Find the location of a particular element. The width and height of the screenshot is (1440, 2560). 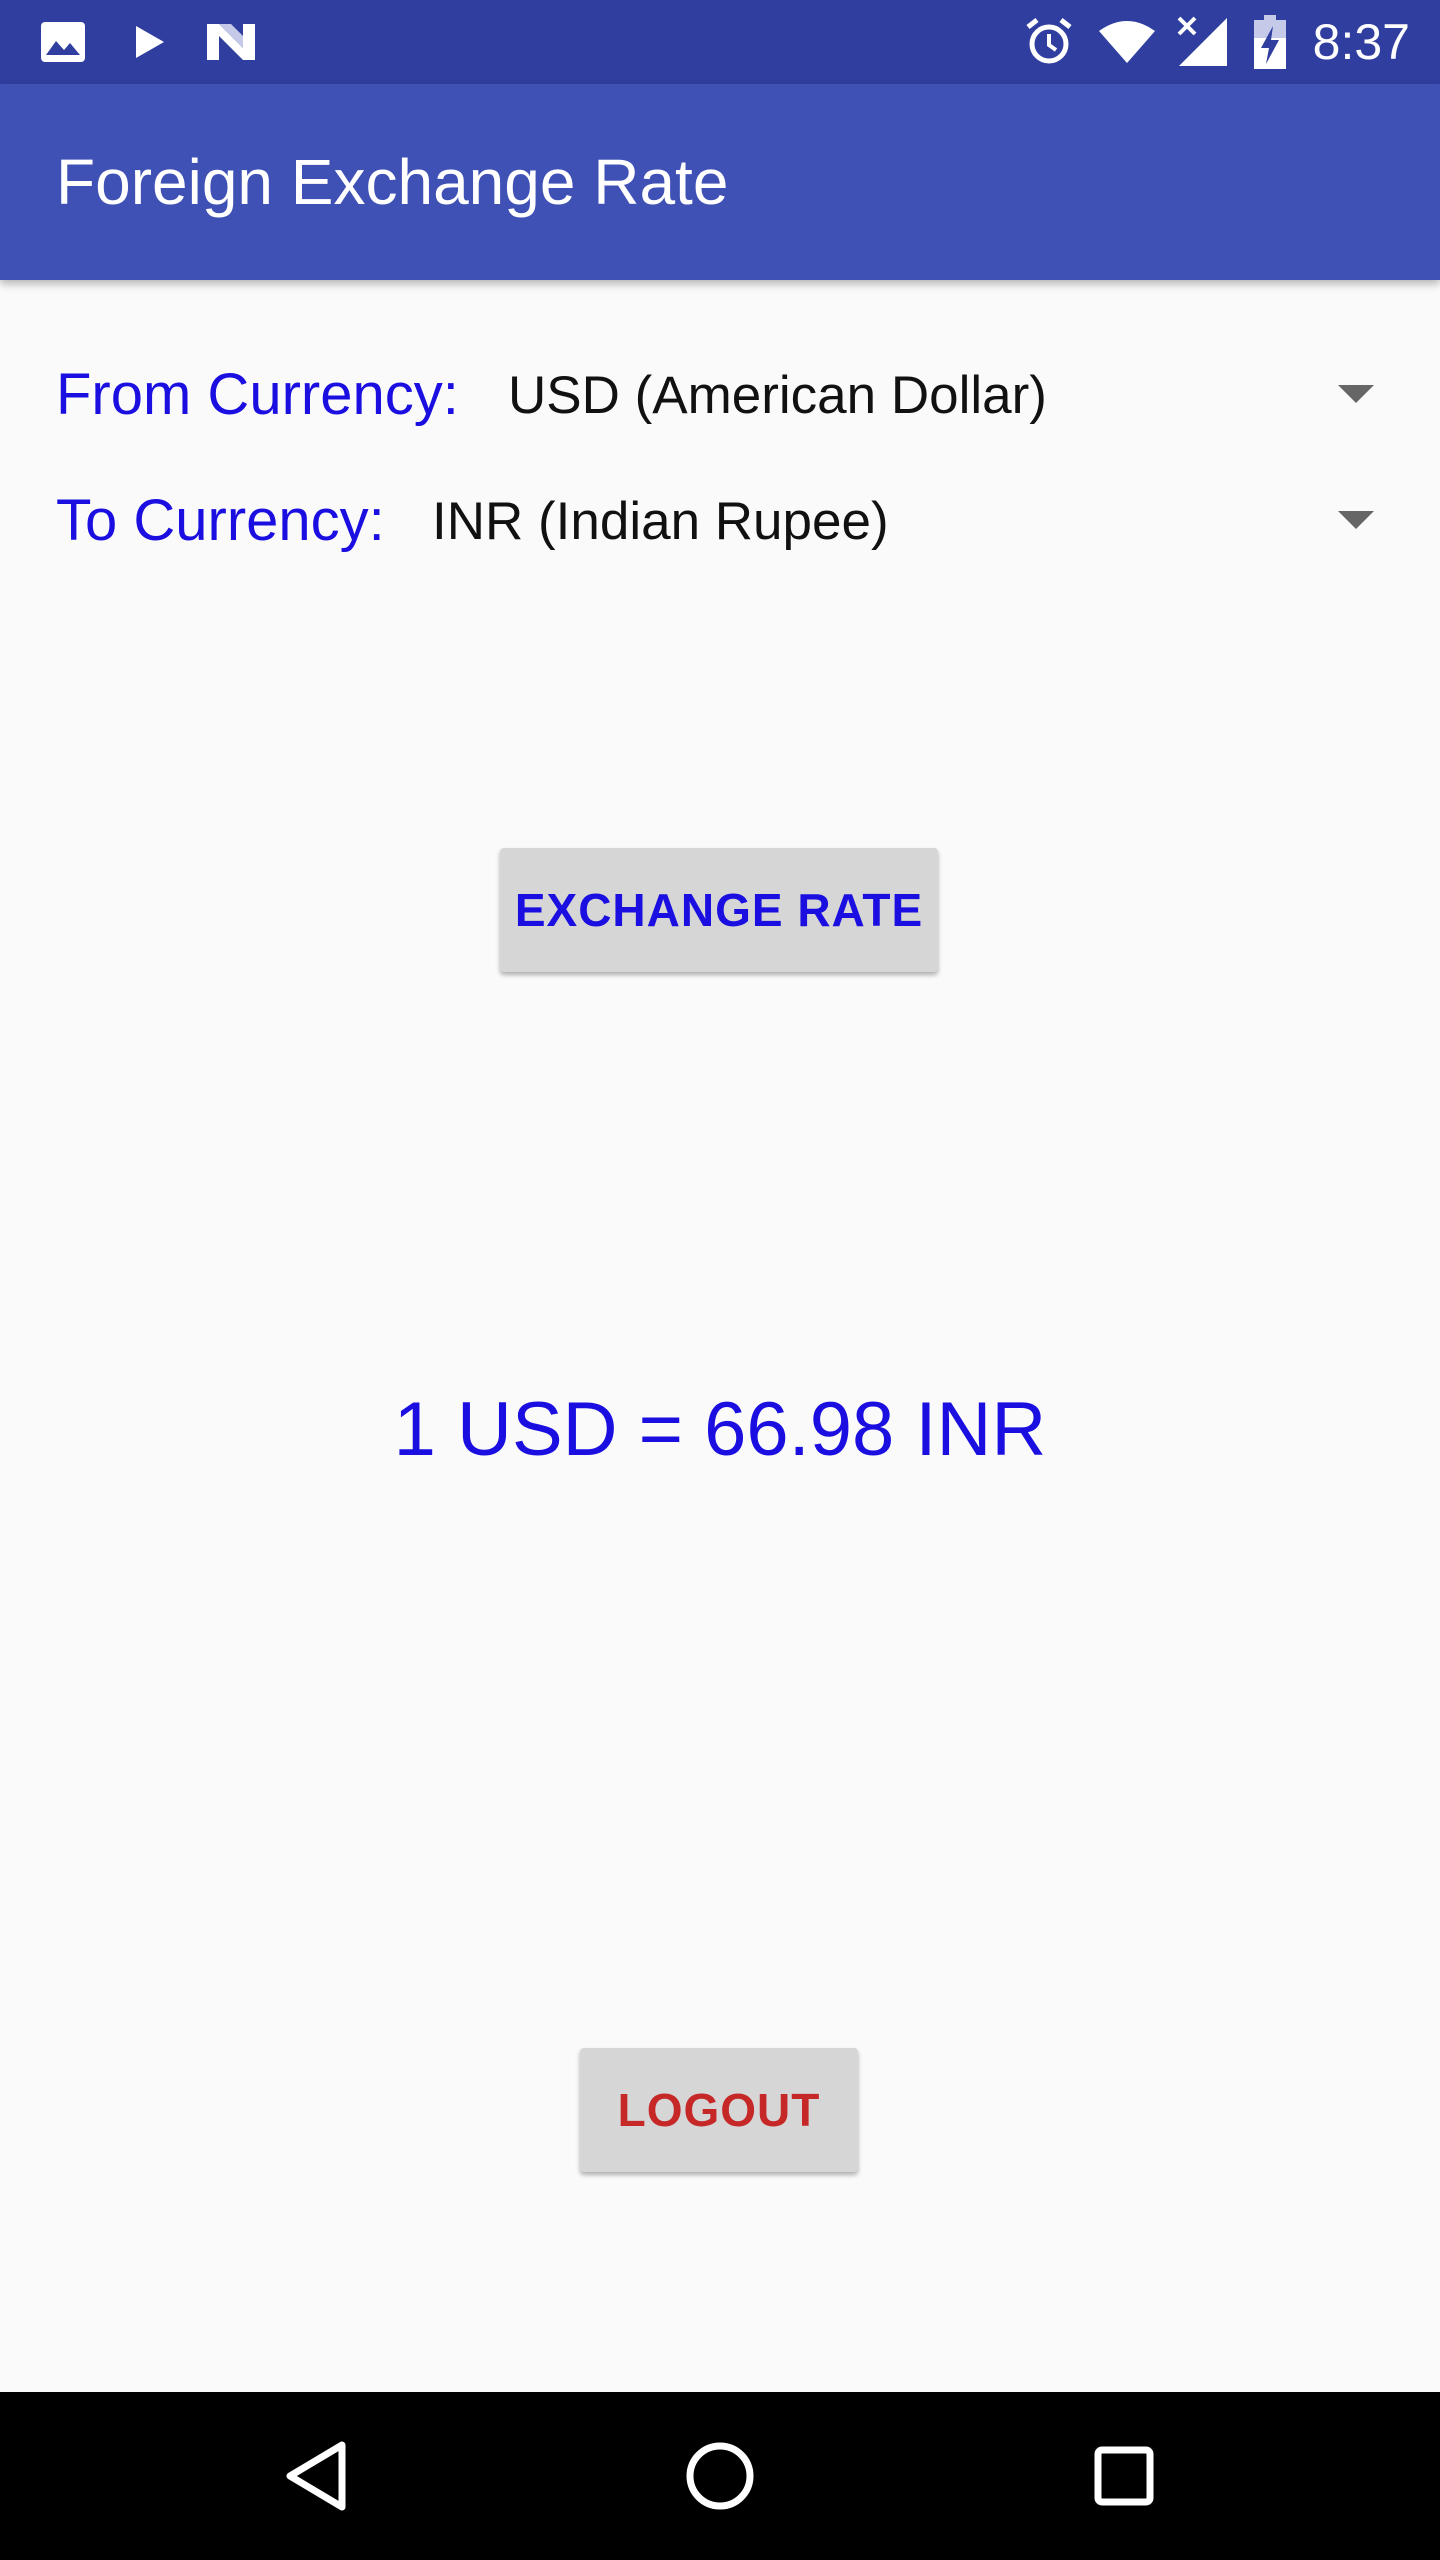

recents-icon is located at coordinates (1124, 2476).